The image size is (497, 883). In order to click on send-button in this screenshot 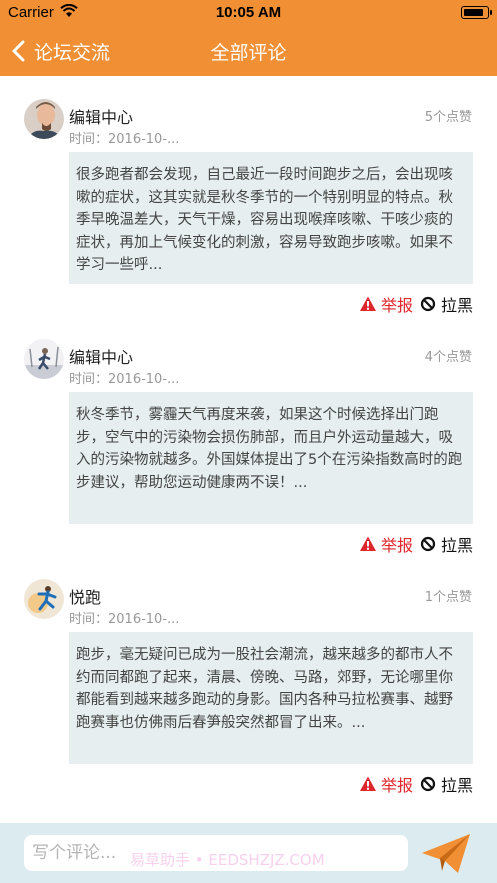, I will do `click(446, 854)`.